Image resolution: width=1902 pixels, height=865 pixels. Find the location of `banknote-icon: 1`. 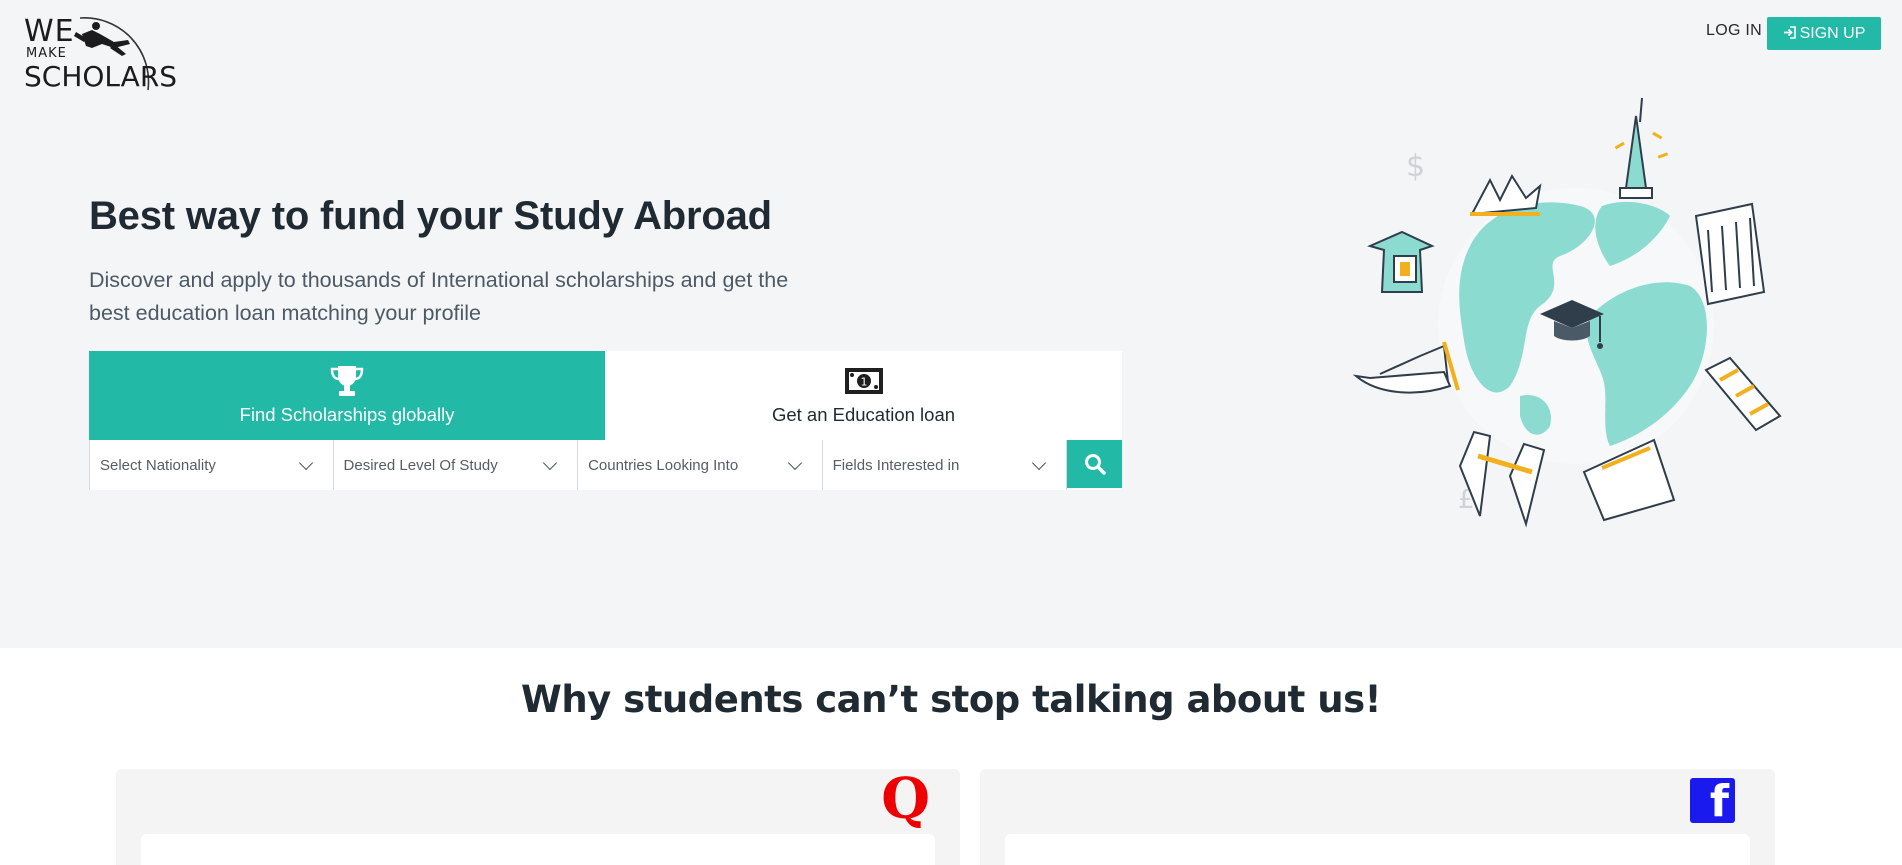

banknote-icon: 1 is located at coordinates (864, 381).